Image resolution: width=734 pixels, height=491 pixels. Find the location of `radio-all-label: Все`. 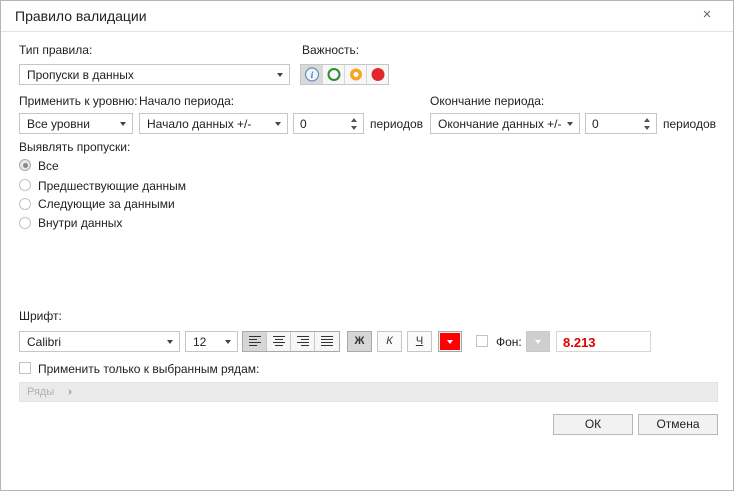

radio-all-label: Все is located at coordinates (48, 166).